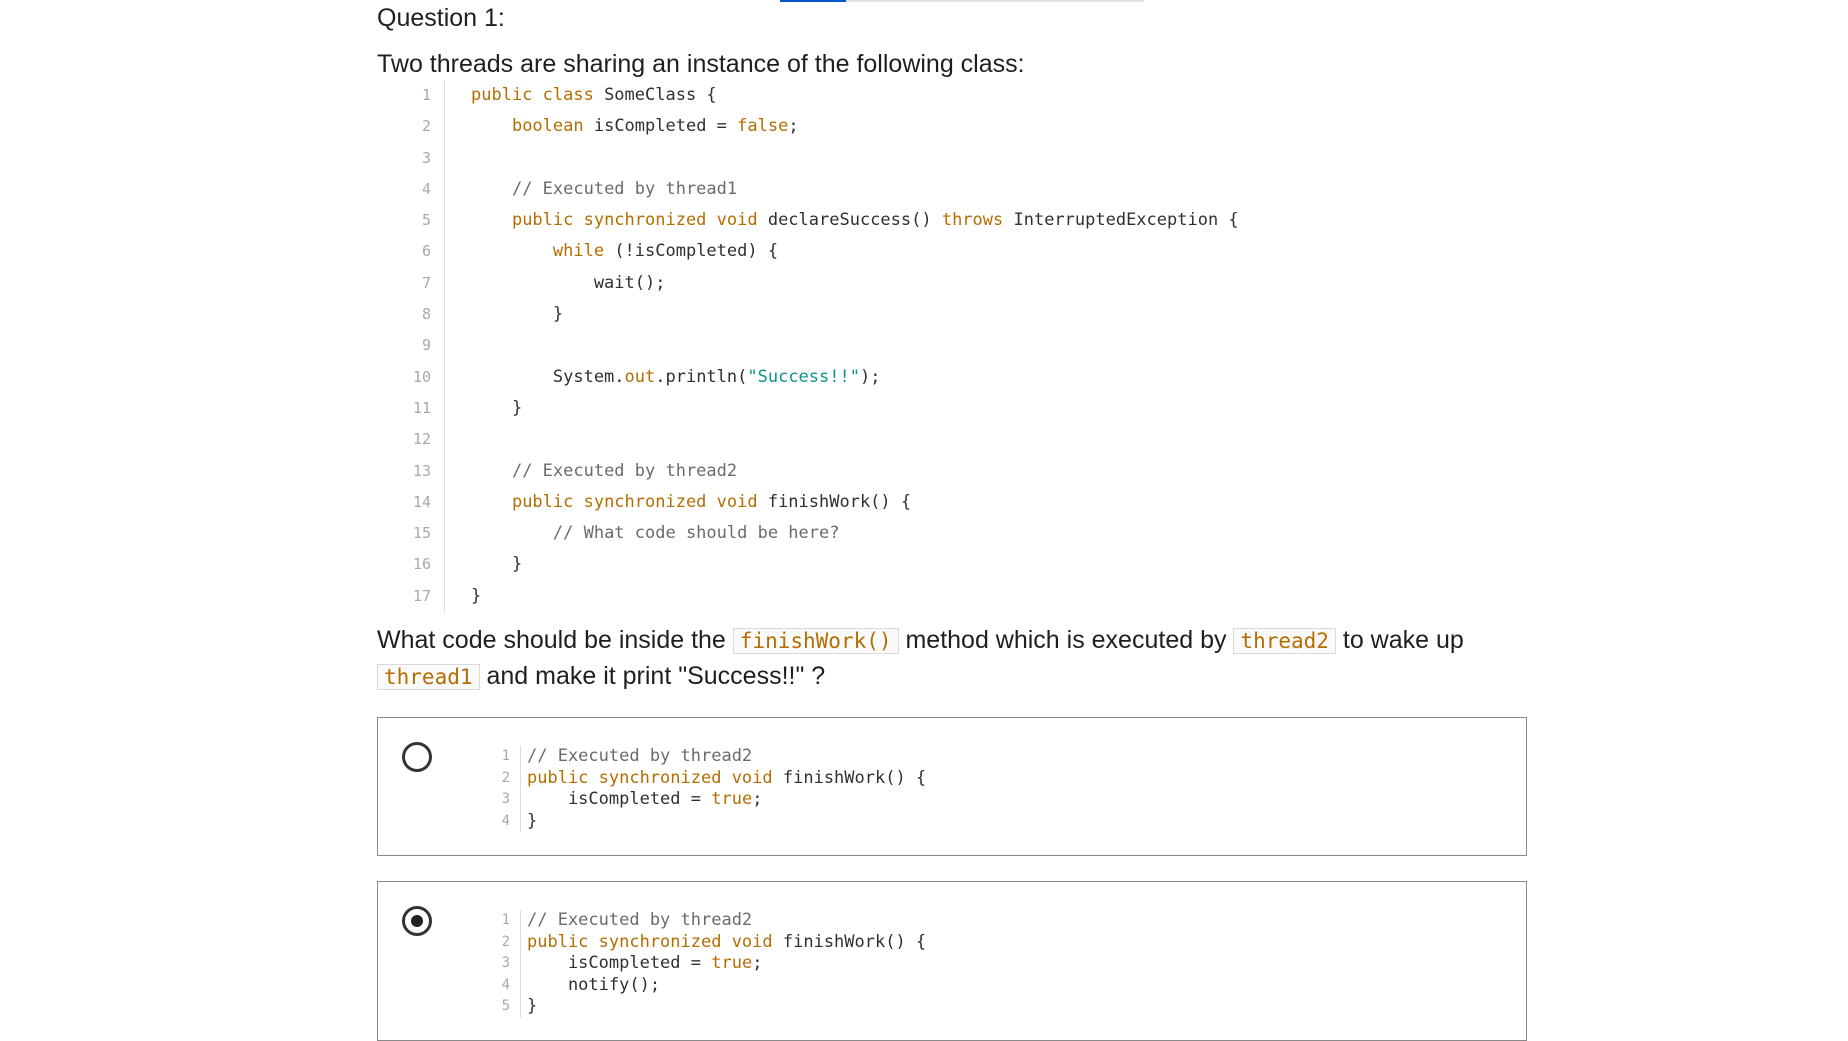 Image resolution: width=1848 pixels, height=1041 pixels. I want to click on prompt-text: method which is executed by, so click(1066, 640).